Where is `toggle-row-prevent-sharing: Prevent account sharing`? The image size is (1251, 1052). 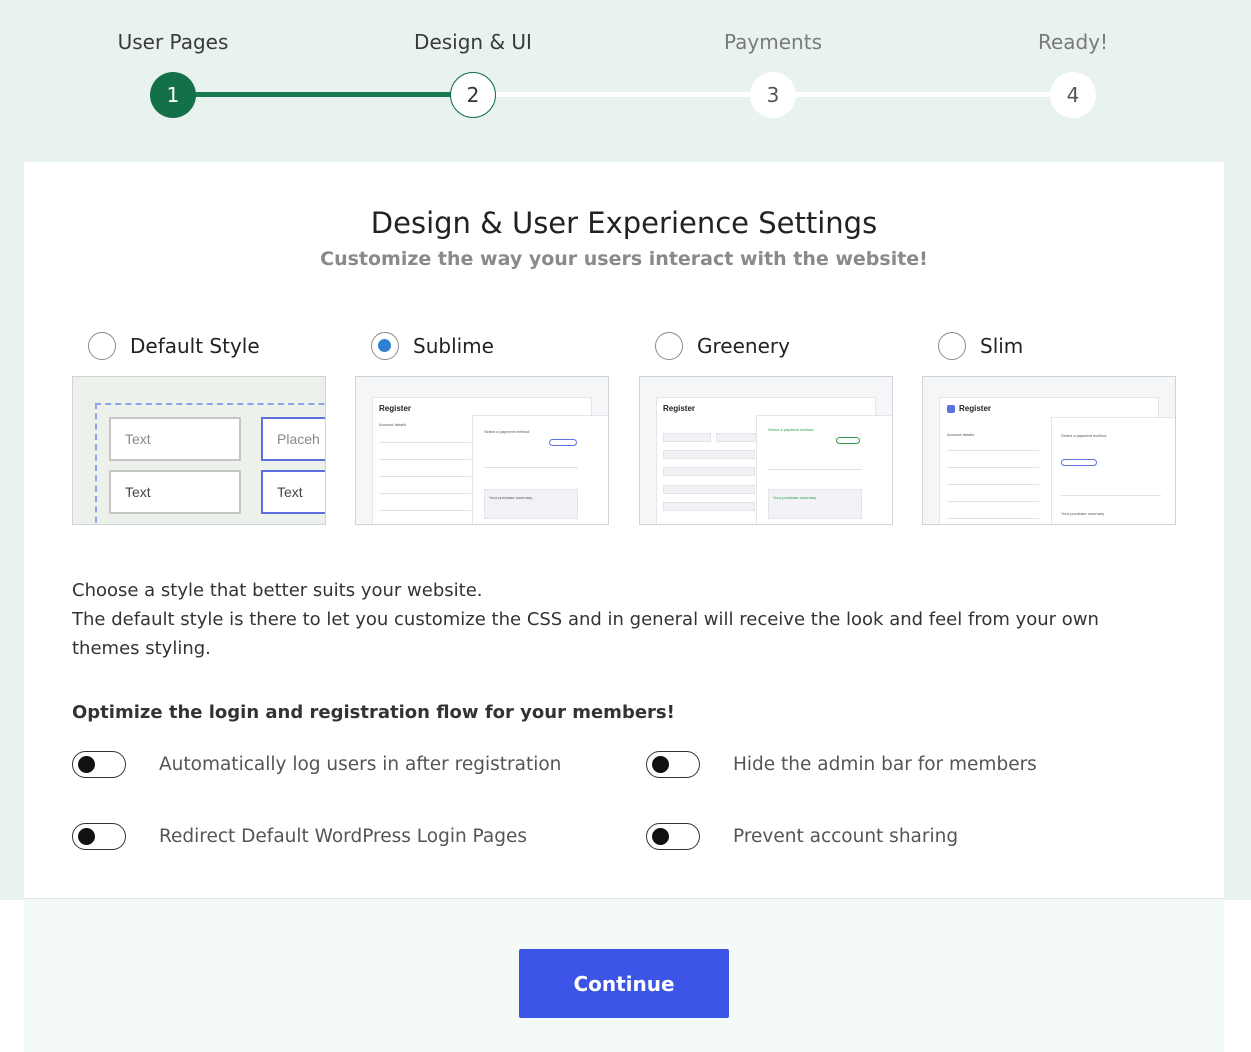 toggle-row-prevent-sharing: Prevent account sharing is located at coordinates (802, 836).